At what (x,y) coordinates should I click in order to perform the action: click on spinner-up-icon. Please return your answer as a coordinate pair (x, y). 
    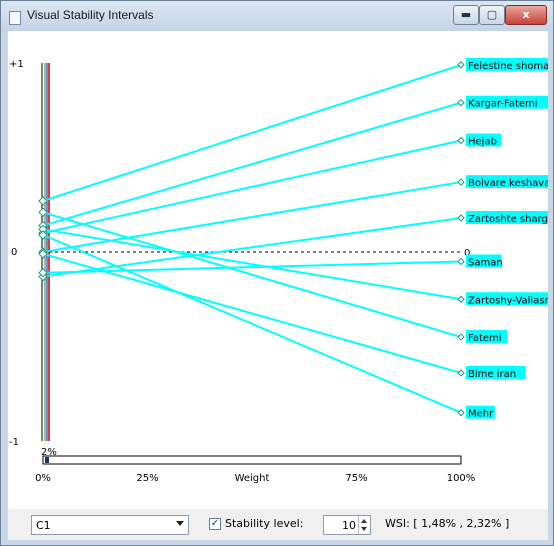
    Looking at the image, I should click on (364, 521).